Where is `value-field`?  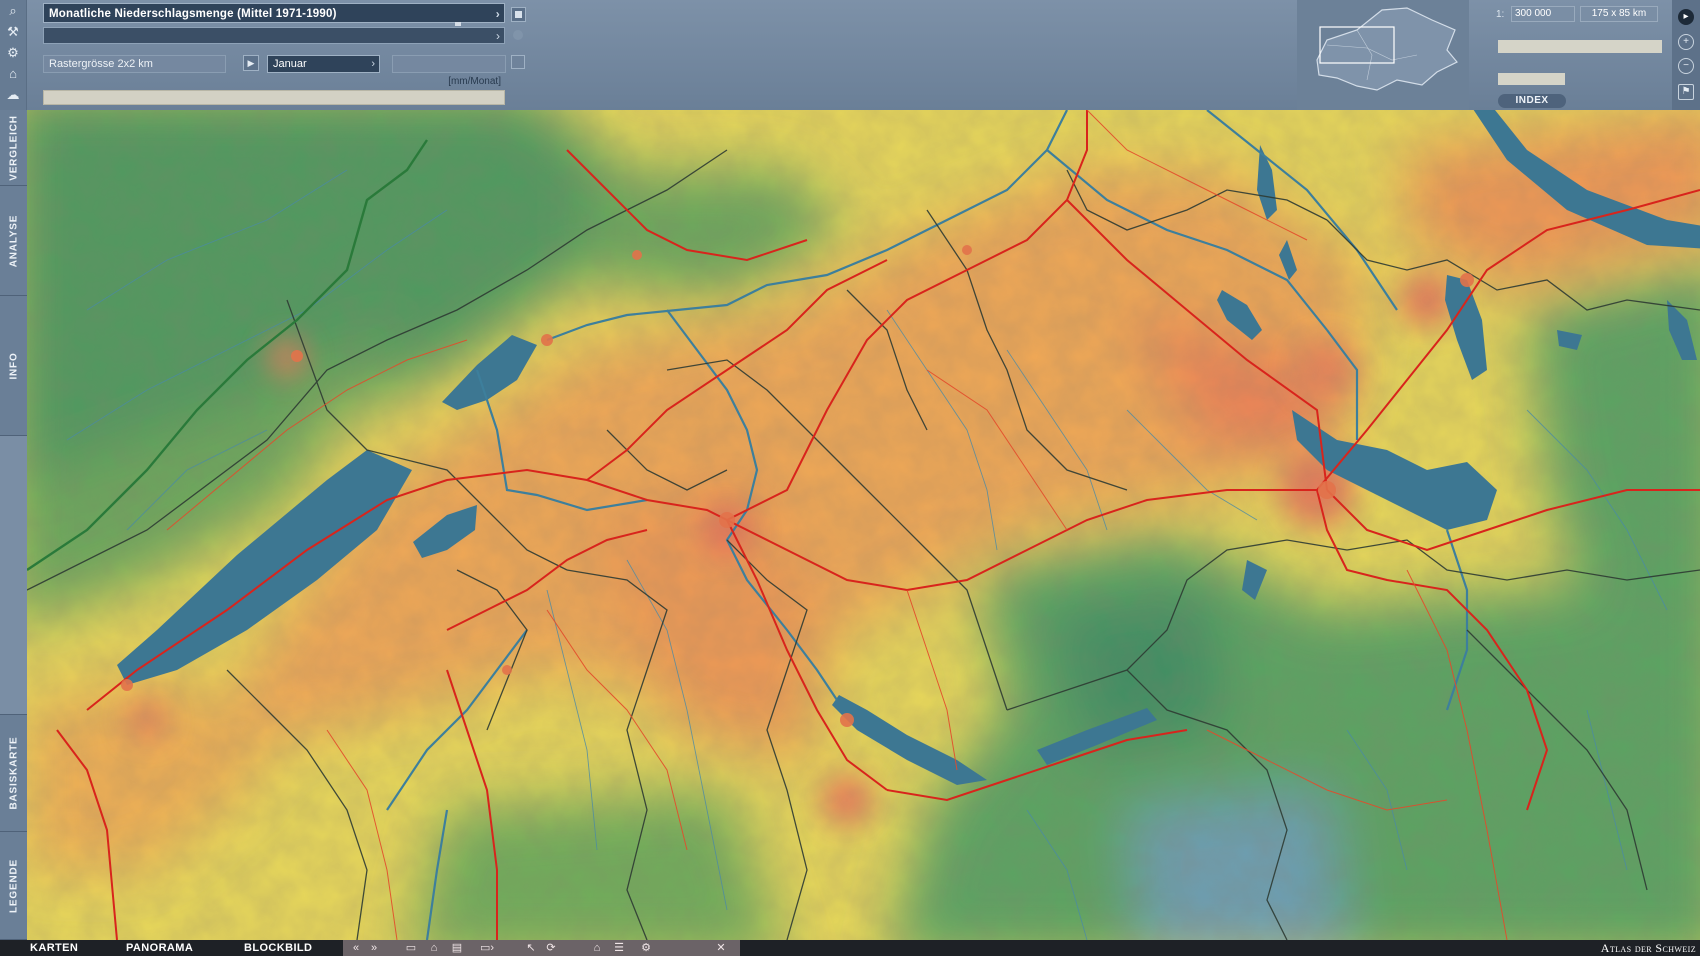 value-field is located at coordinates (449, 64).